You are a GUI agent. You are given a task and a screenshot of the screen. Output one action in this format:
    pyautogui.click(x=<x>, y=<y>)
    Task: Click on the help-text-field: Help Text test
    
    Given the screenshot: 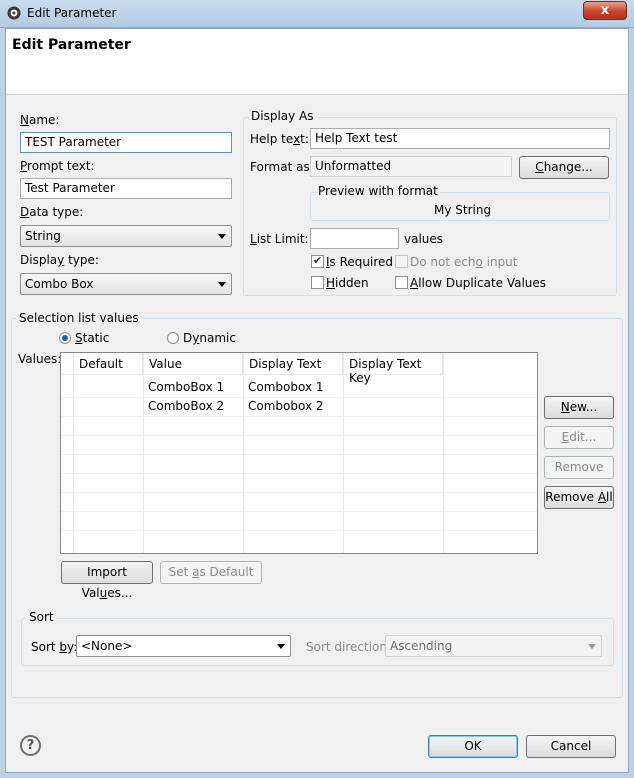 What is the action you would take?
    pyautogui.click(x=460, y=138)
    